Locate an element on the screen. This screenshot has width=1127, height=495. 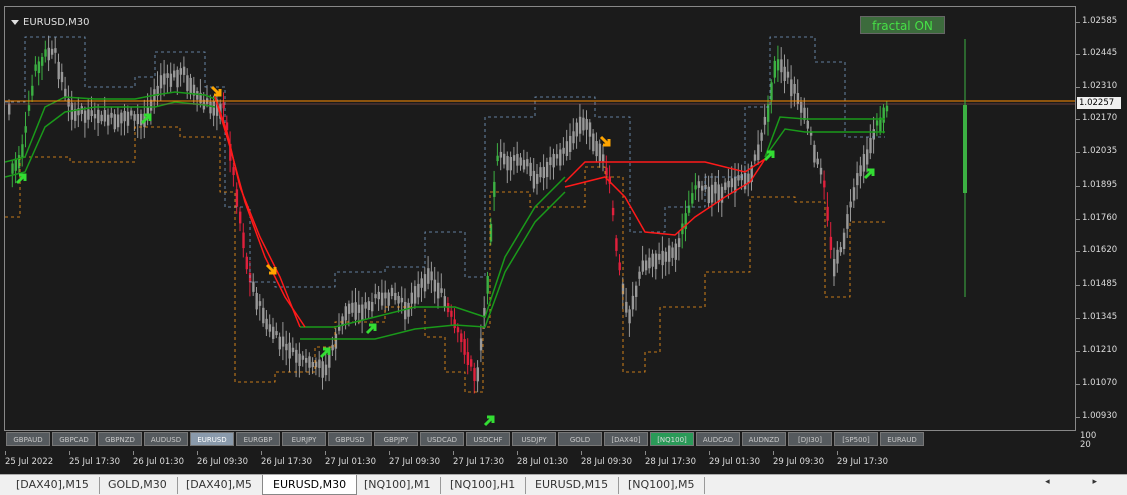
symbol-button-usdcad: USDCAD is located at coordinates (442, 439).